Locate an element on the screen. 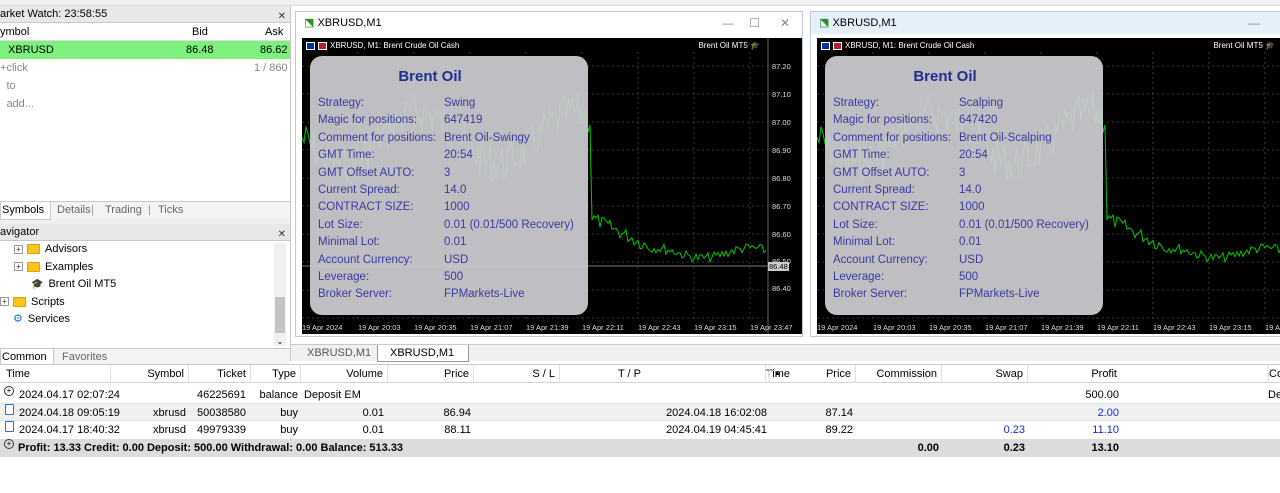  col-close-price: Price is located at coordinates (812, 374).